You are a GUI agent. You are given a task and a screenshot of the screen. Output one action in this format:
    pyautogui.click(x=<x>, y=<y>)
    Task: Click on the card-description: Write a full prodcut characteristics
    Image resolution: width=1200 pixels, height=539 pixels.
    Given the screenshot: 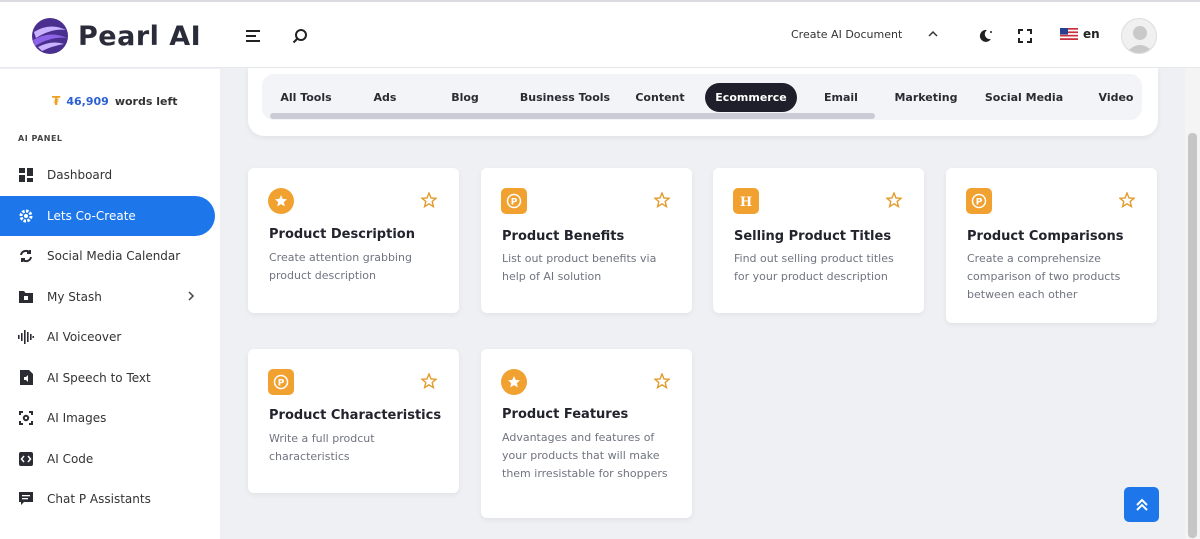 What is the action you would take?
    pyautogui.click(x=322, y=447)
    